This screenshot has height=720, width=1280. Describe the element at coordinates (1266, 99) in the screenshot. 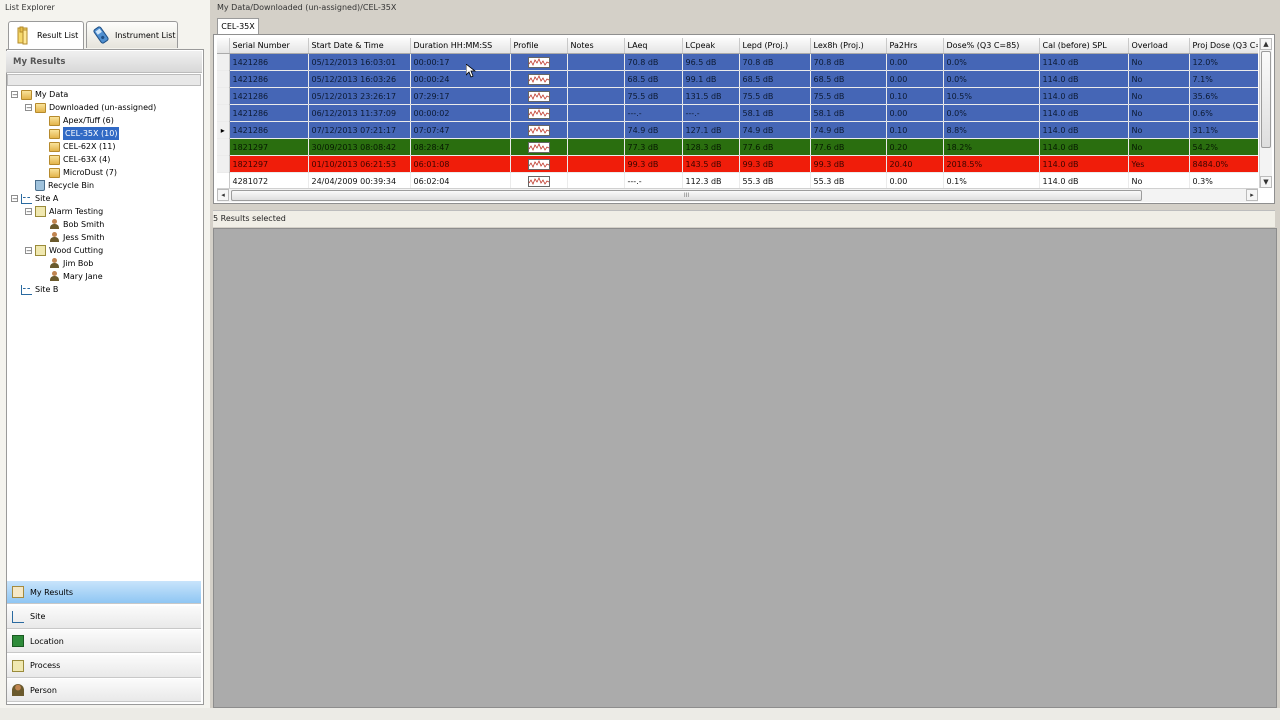

I see `vertical-scroll-thumb` at that location.